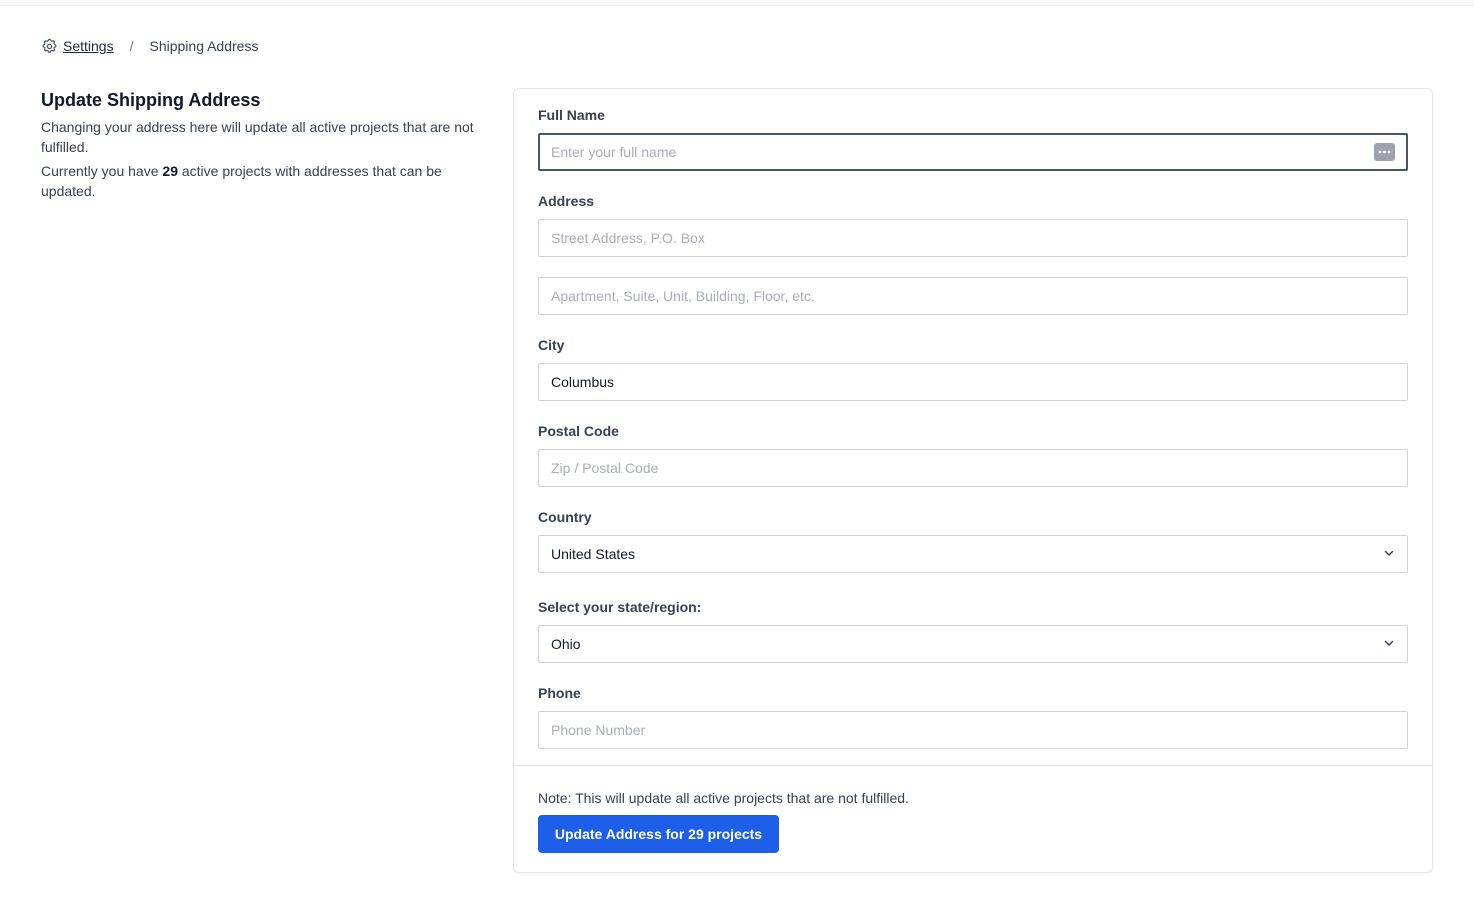 This screenshot has height=920, width=1474. Describe the element at coordinates (170, 171) in the screenshot. I see `active-project-count: 29` at that location.